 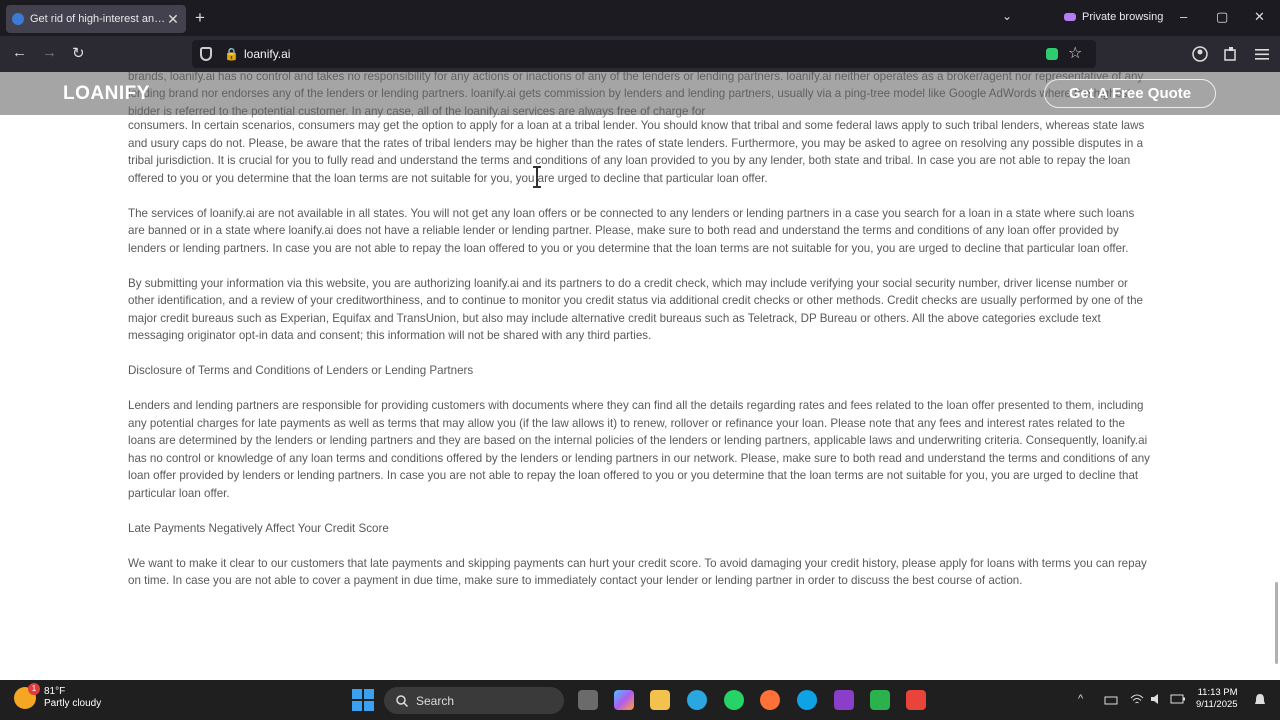 I want to click on clock-date: 9/11/2025, so click(x=1217, y=704).